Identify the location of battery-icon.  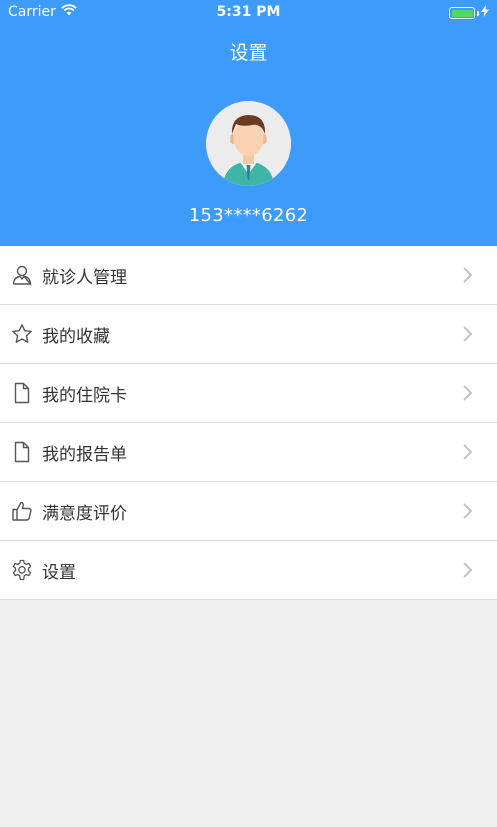
(462, 13).